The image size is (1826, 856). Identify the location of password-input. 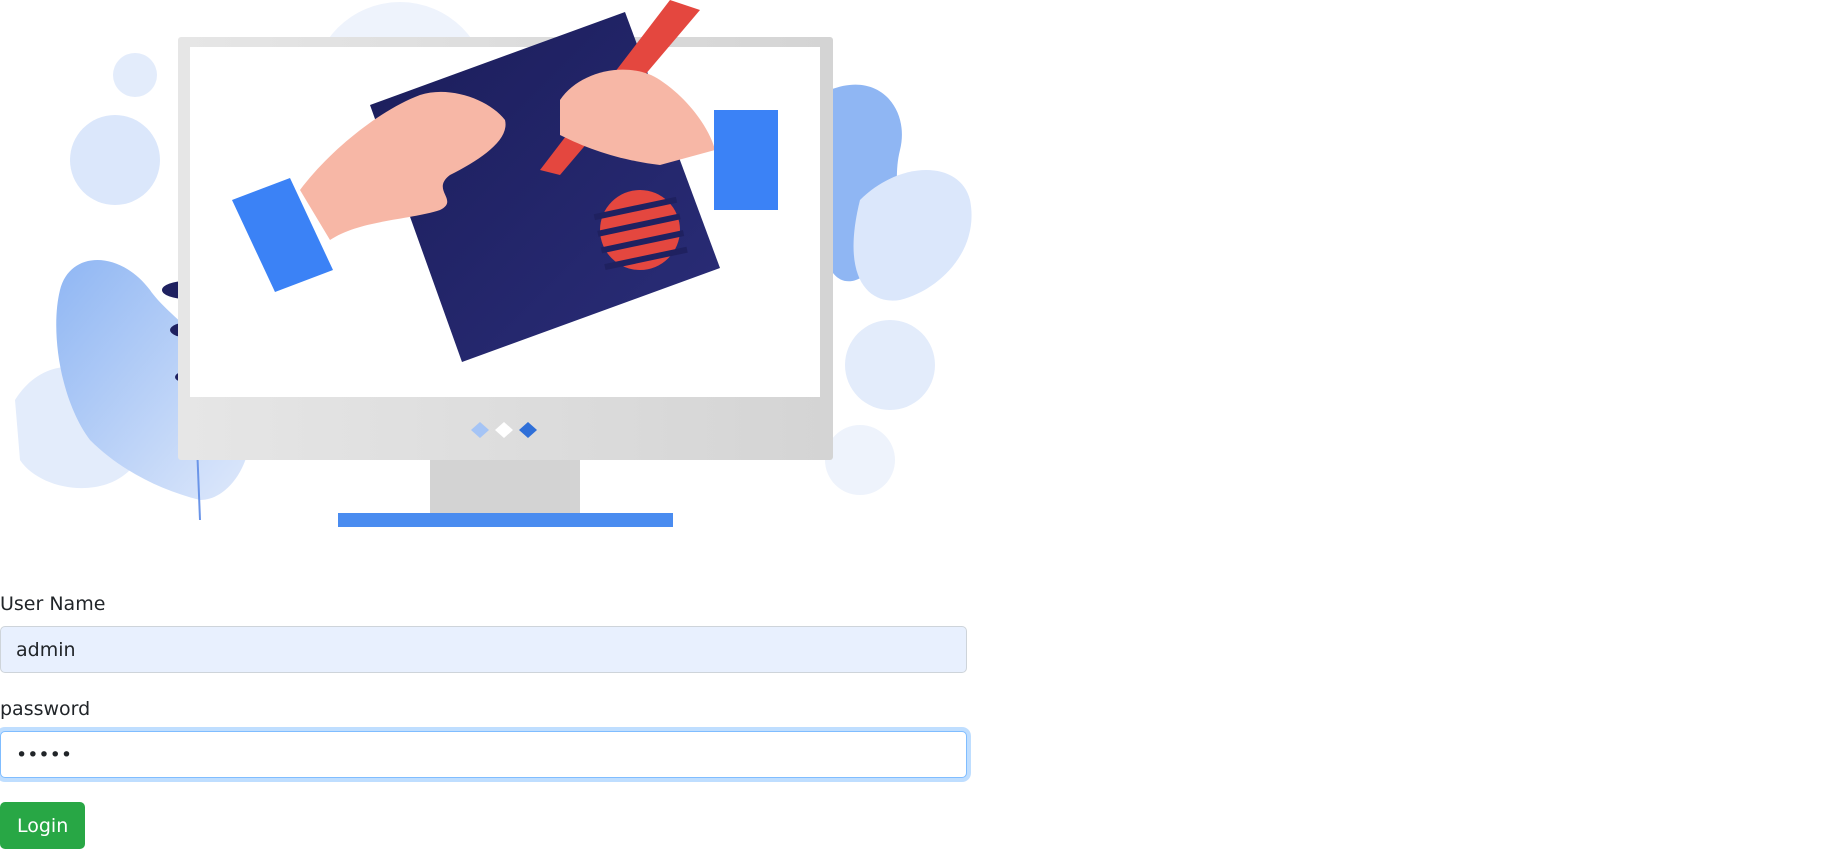
(483, 754).